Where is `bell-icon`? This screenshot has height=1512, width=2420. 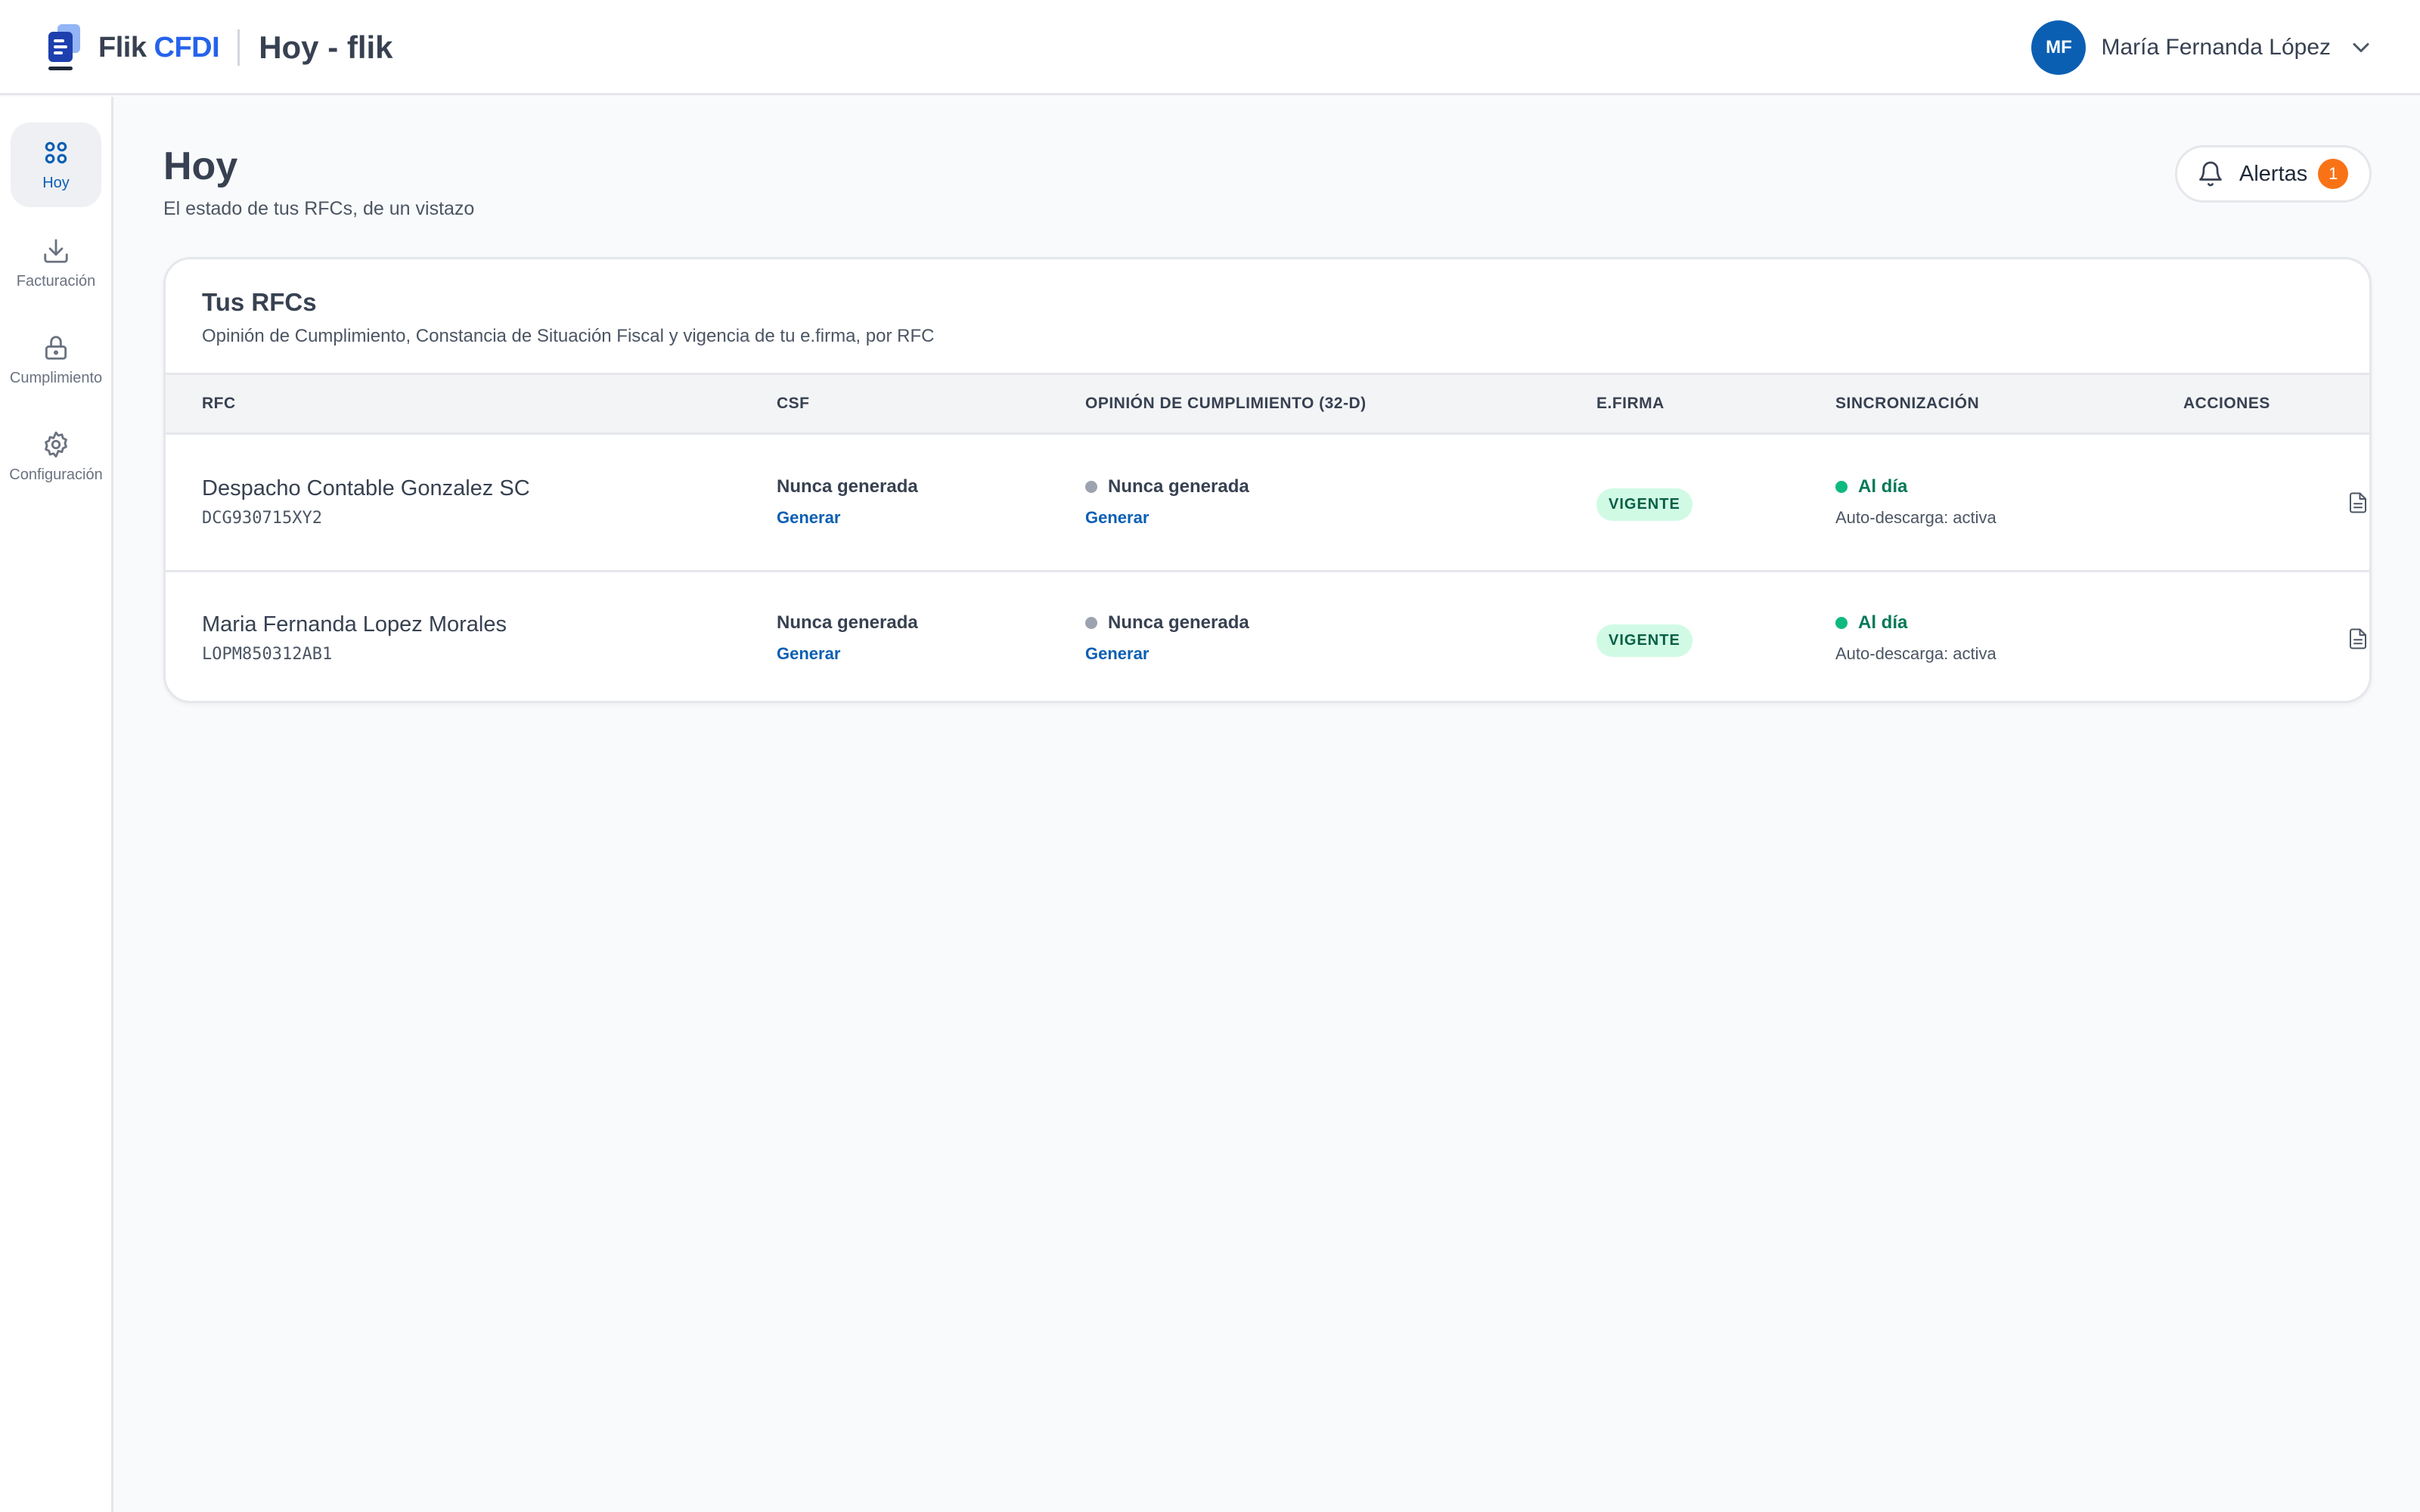 bell-icon is located at coordinates (2210, 174).